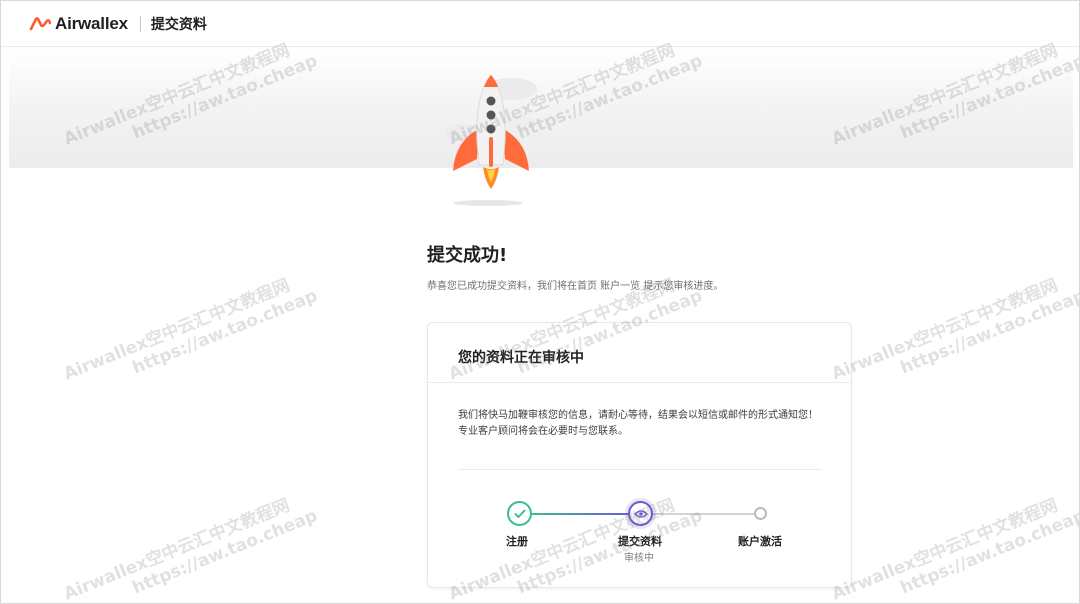  What do you see at coordinates (540, 24) in the screenshot?
I see `top-header: Airwallex 提交资料` at bounding box center [540, 24].